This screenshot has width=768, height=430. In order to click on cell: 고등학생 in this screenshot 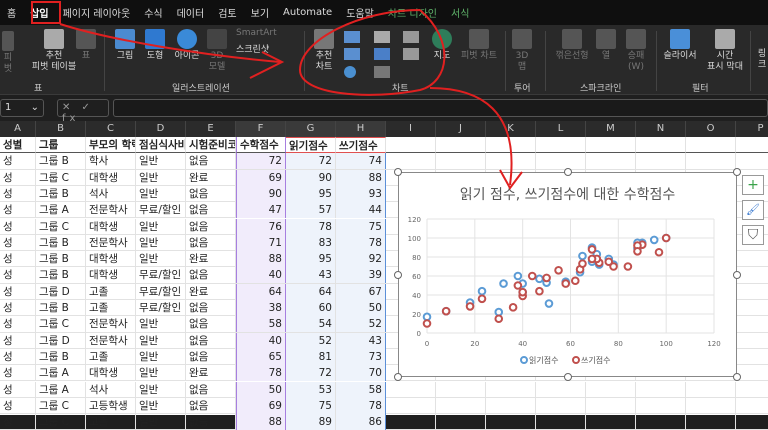, I will do `click(111, 405)`.